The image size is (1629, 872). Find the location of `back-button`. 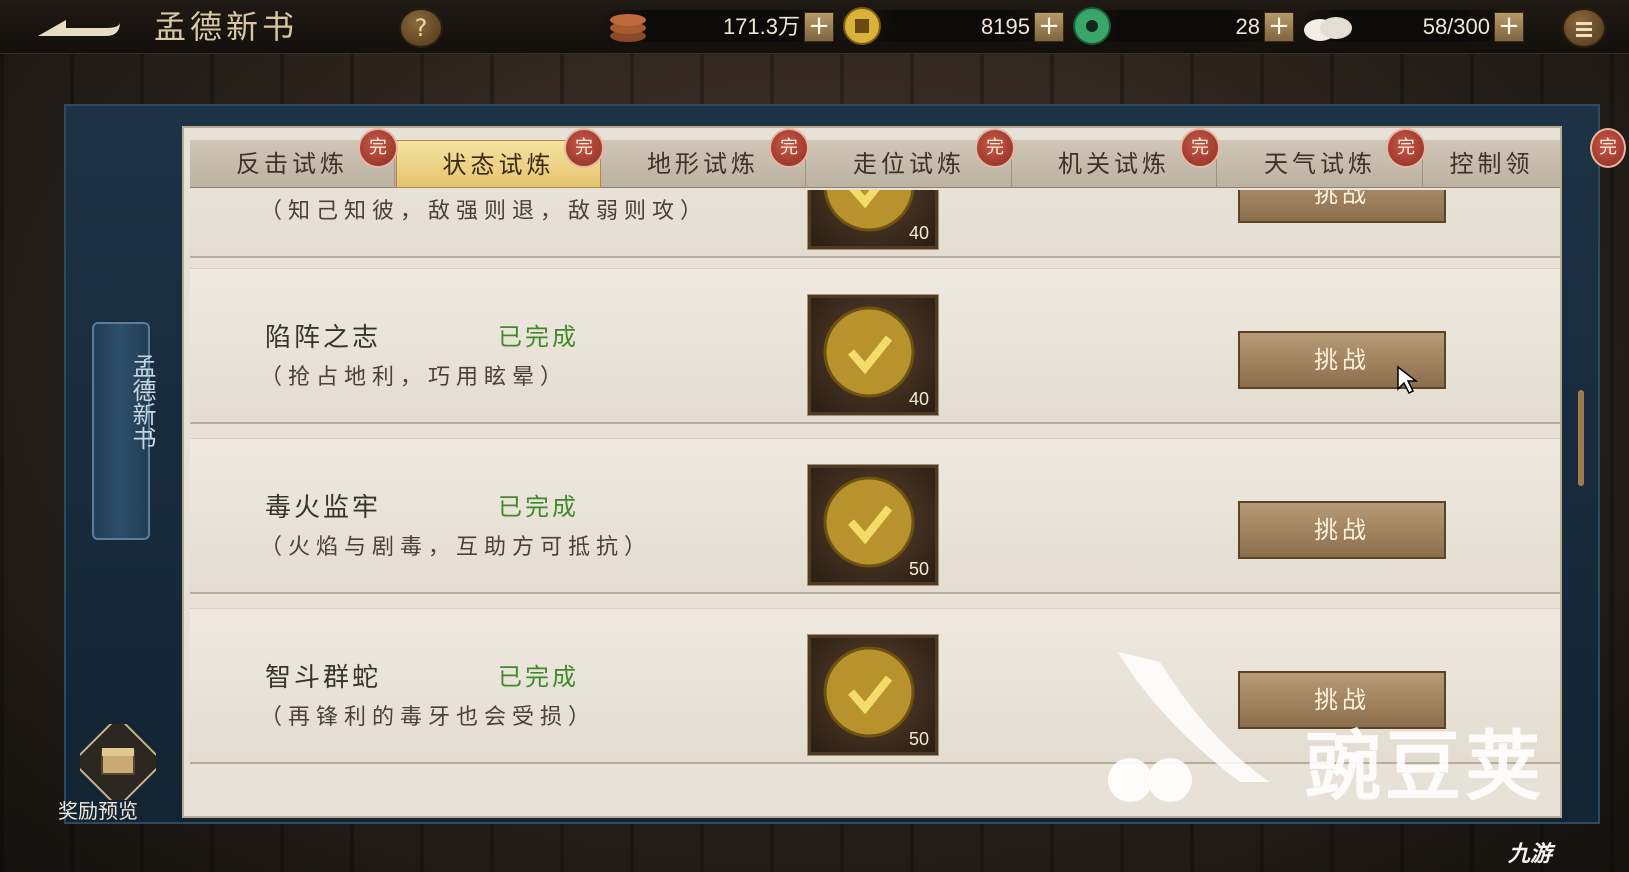

back-button is located at coordinates (79, 28).